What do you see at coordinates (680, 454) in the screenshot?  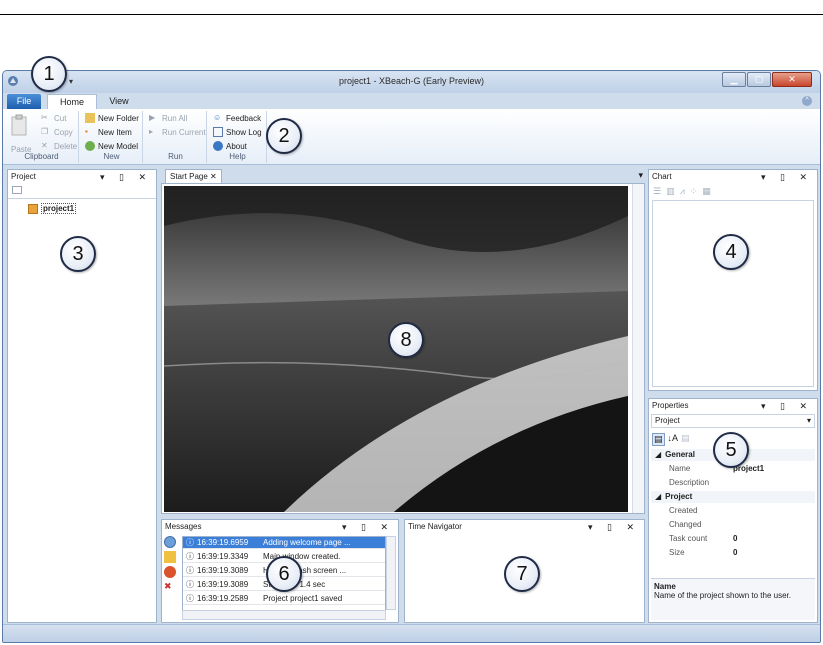 I see `category-label: General` at bounding box center [680, 454].